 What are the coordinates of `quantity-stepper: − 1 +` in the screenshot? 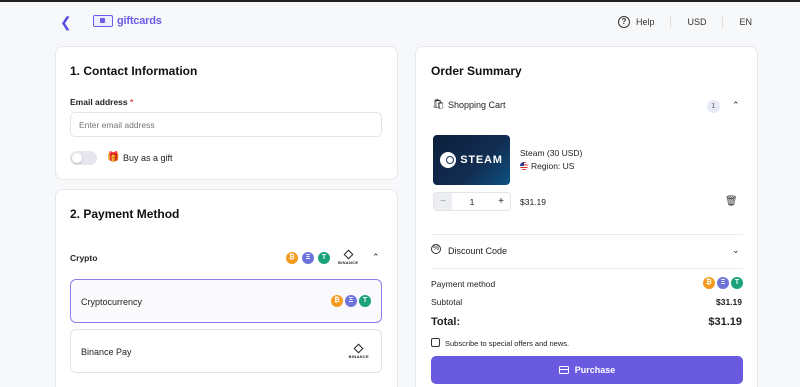 It's located at (472, 201).